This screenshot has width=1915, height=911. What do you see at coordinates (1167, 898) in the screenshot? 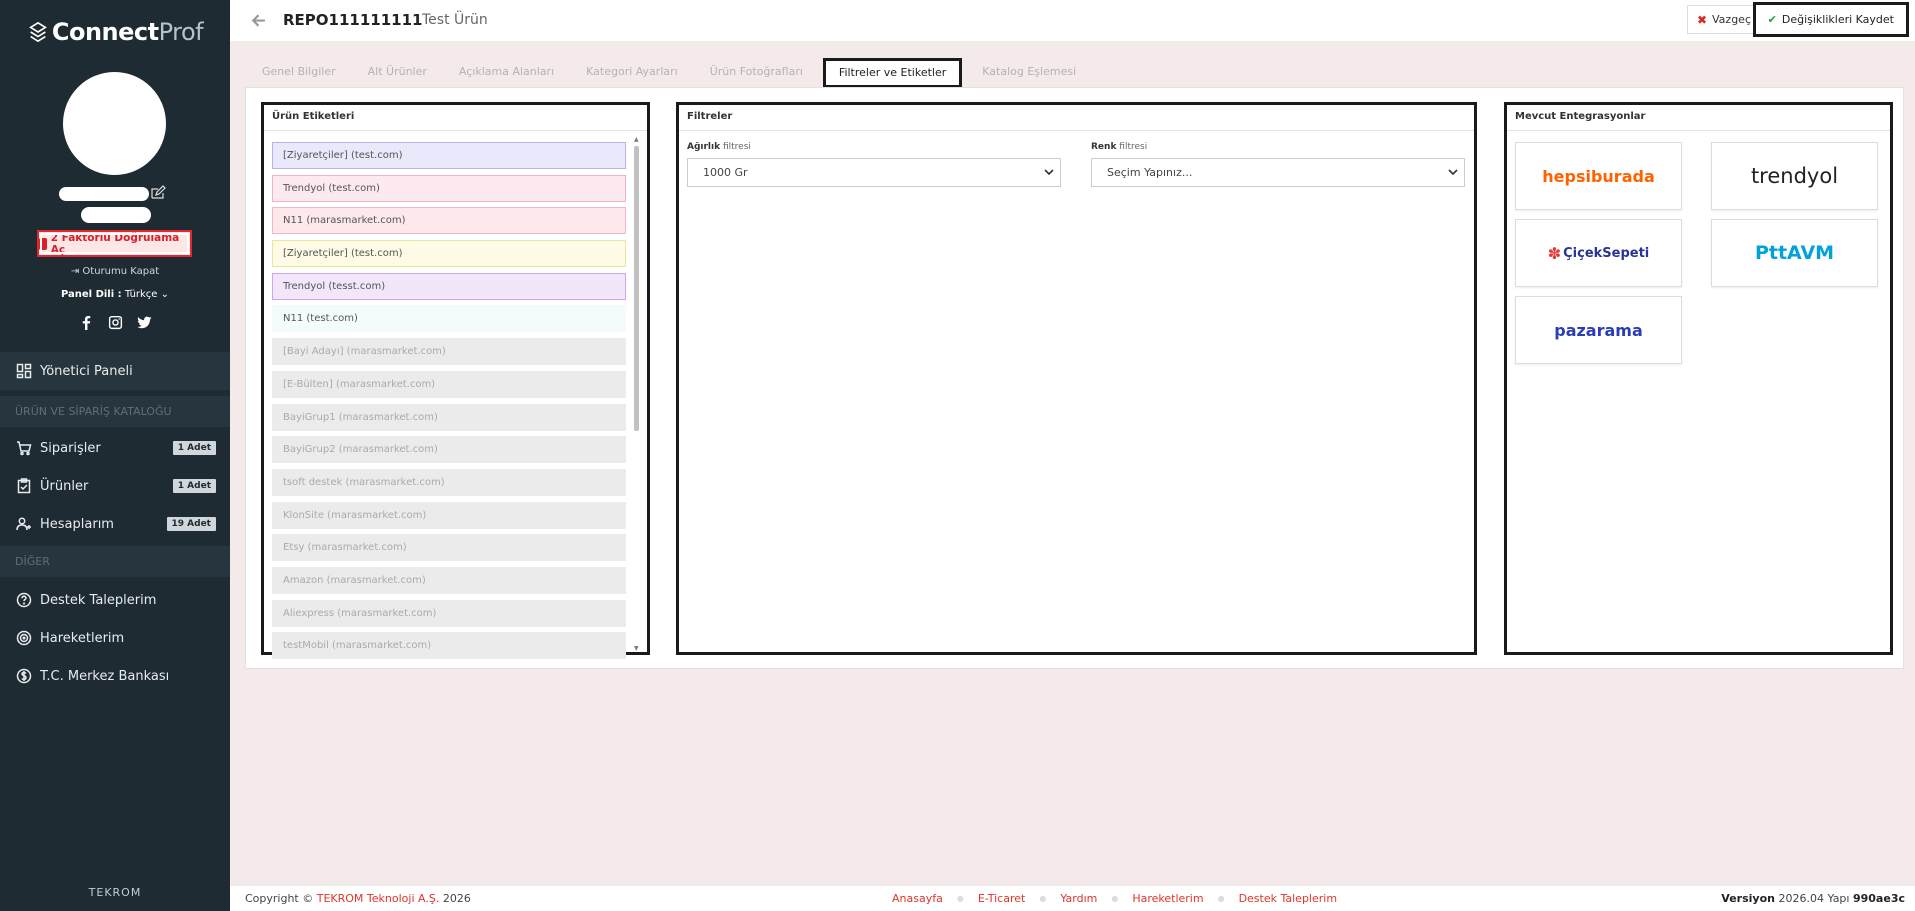
I see `footer-link-activity: Hareketlerim` at bounding box center [1167, 898].